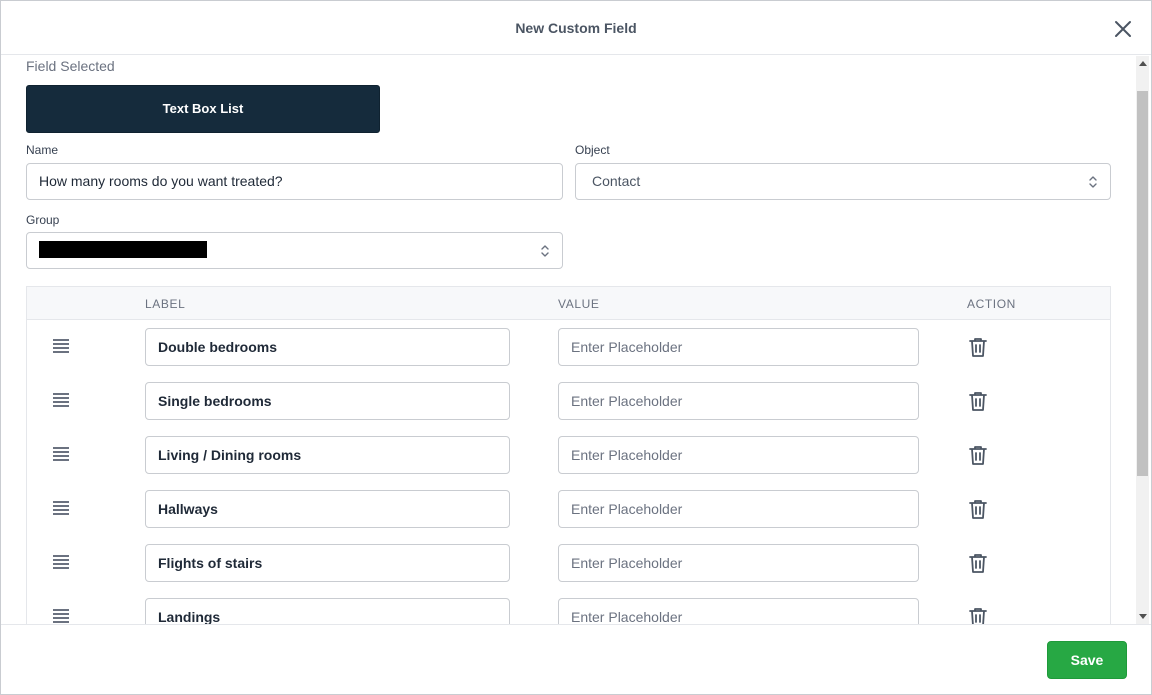  I want to click on option-label-input: Living / Dining rooms, so click(327, 455).